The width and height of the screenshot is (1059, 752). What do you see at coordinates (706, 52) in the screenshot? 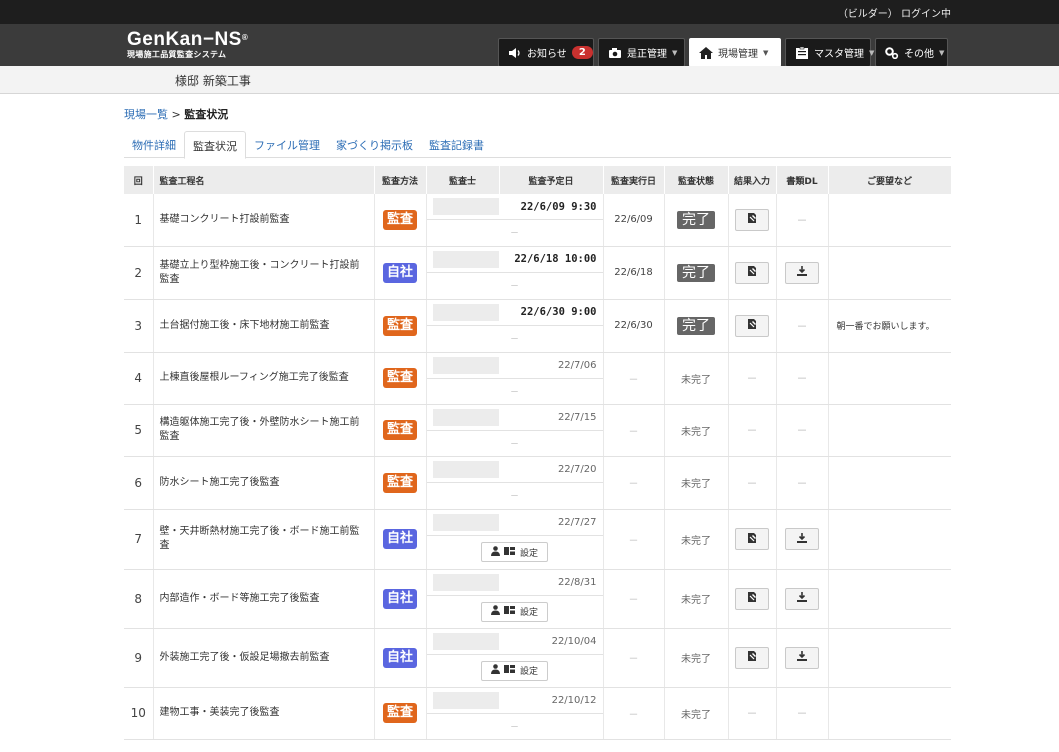
I see `home-icon` at bounding box center [706, 52].